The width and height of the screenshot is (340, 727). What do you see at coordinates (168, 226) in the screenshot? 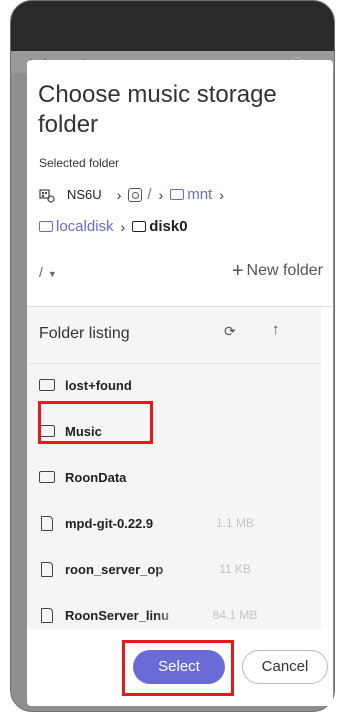
I see `breadcrumb-label: disk0` at bounding box center [168, 226].